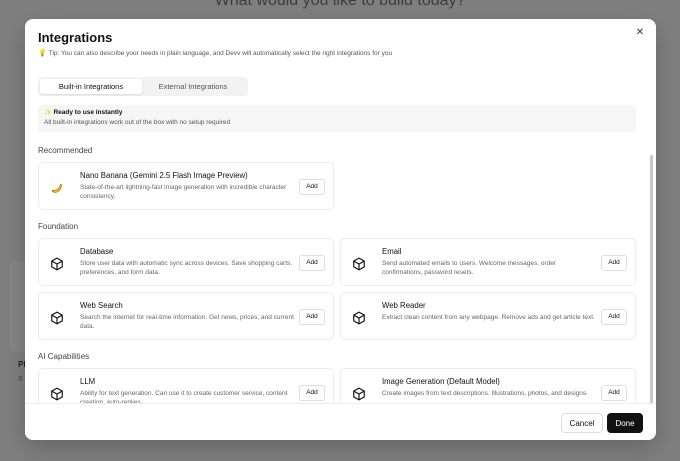 The height and width of the screenshot is (461, 680). I want to click on modal-footer: Cancel Done, so click(340, 421).